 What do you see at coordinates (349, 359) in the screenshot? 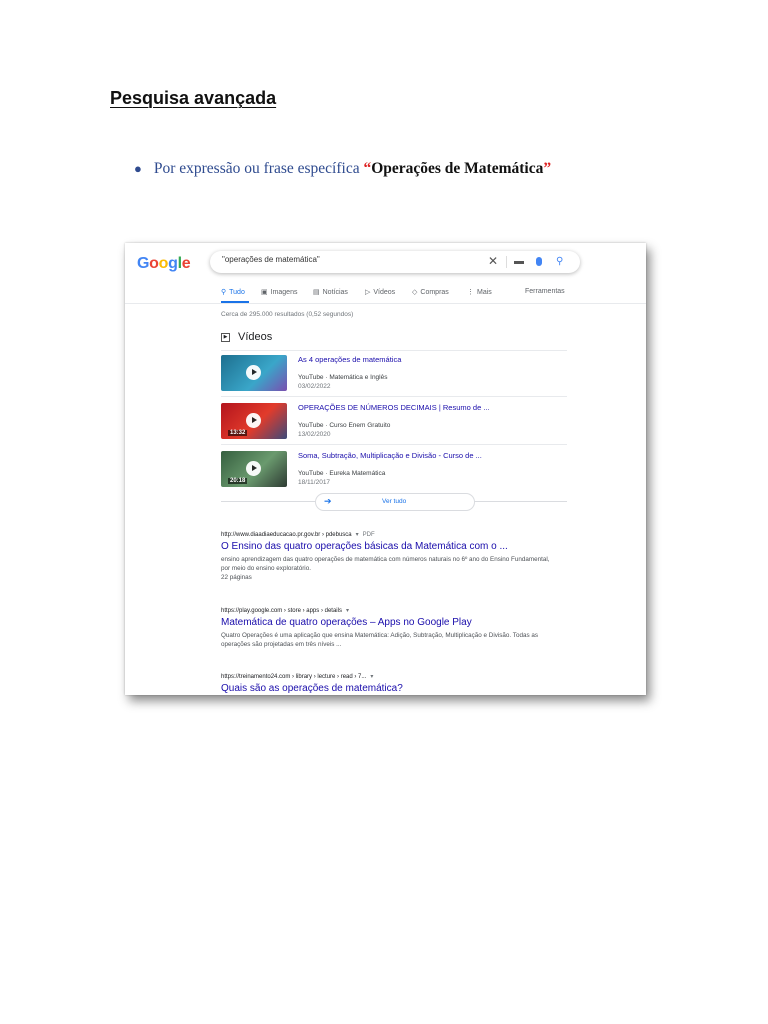
I see `video-title: As 4 operações de matemática` at bounding box center [349, 359].